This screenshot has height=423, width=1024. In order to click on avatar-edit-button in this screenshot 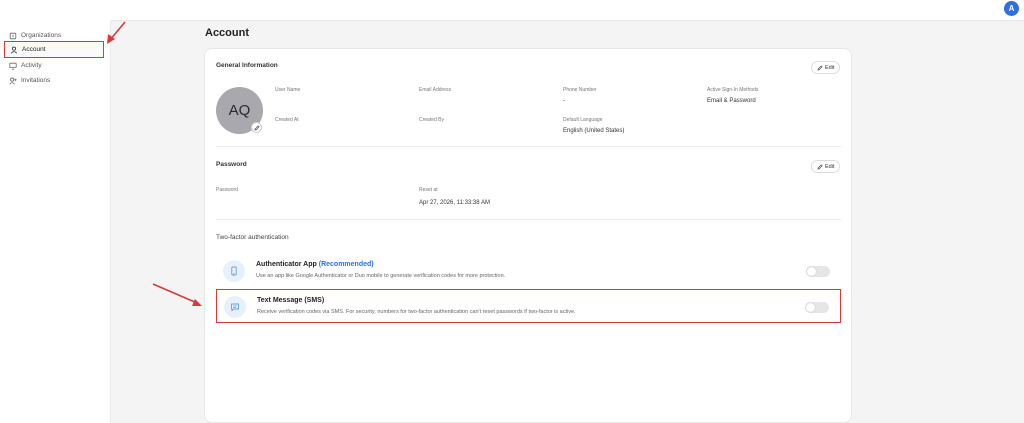, I will do `click(256, 127)`.